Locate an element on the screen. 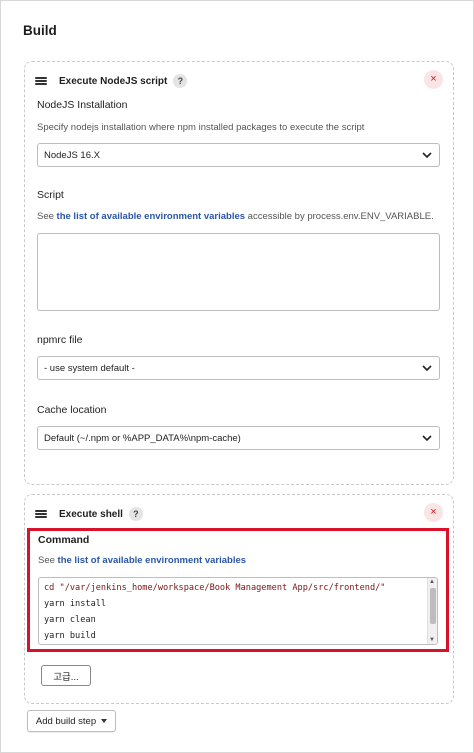 The image size is (474, 753). step-title: Execute shell is located at coordinates (91, 514).